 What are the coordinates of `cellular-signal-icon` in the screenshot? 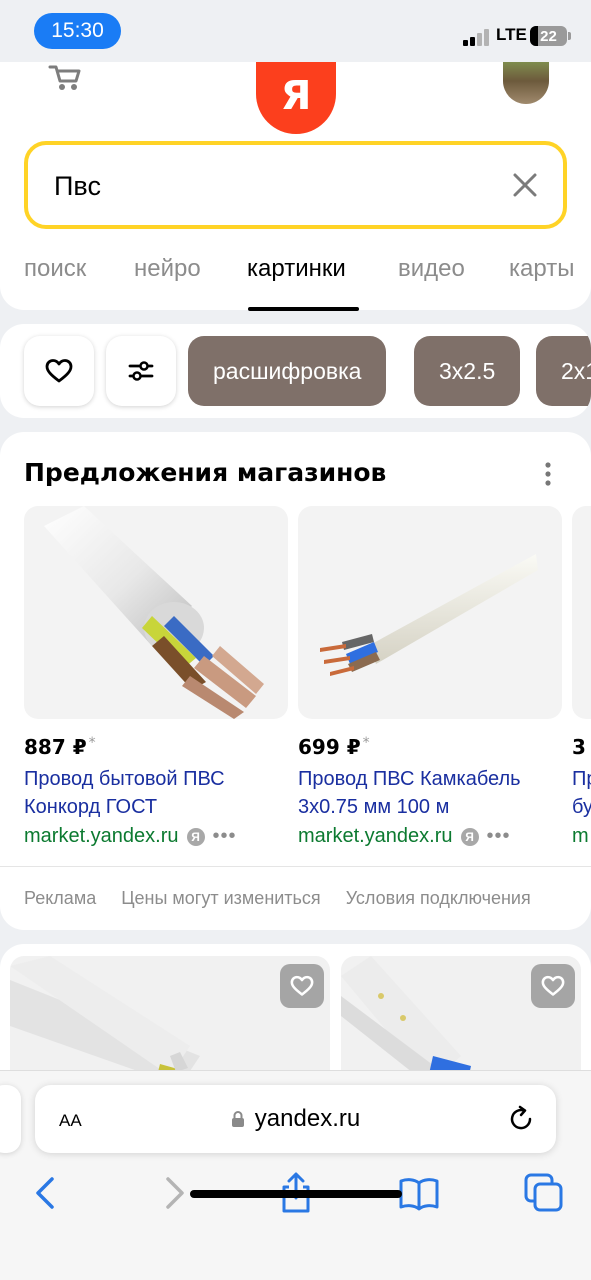 It's located at (478, 37).